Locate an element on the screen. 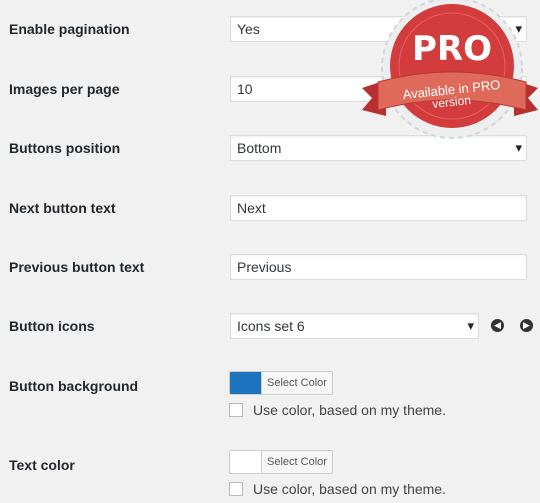  pro-badge-title: PRO is located at coordinates (452, 49).